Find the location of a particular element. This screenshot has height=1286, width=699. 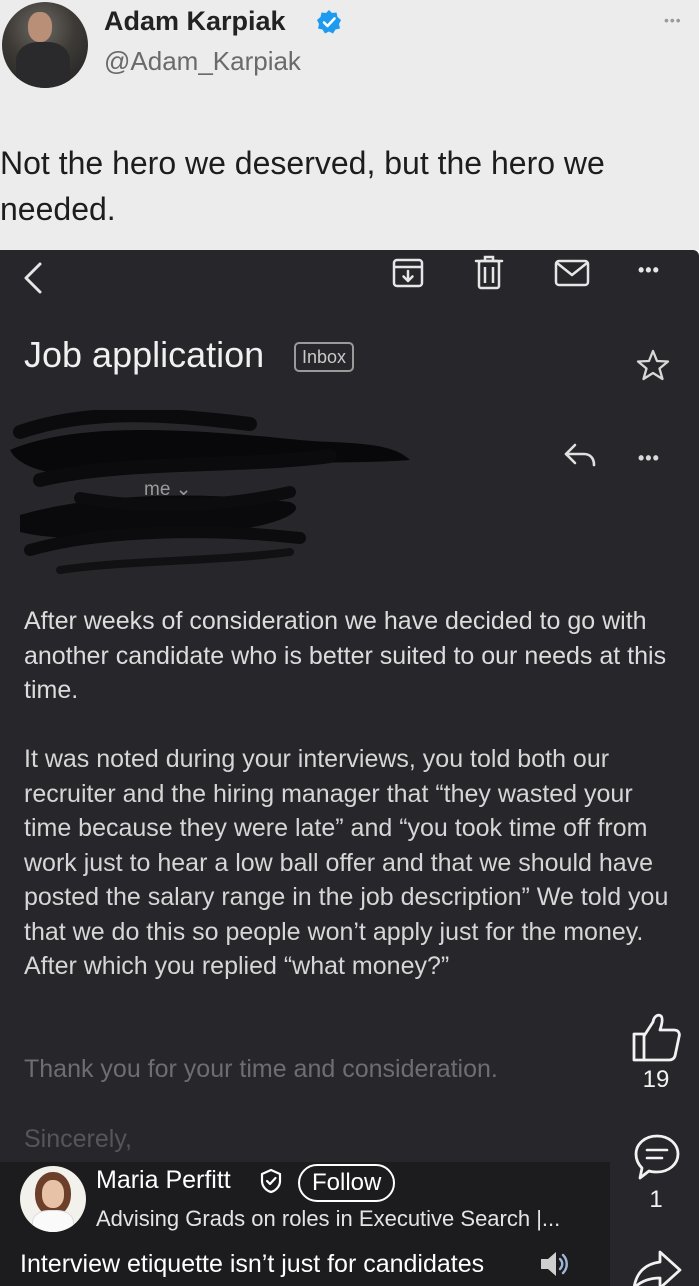

reply-icon is located at coordinates (580, 455).